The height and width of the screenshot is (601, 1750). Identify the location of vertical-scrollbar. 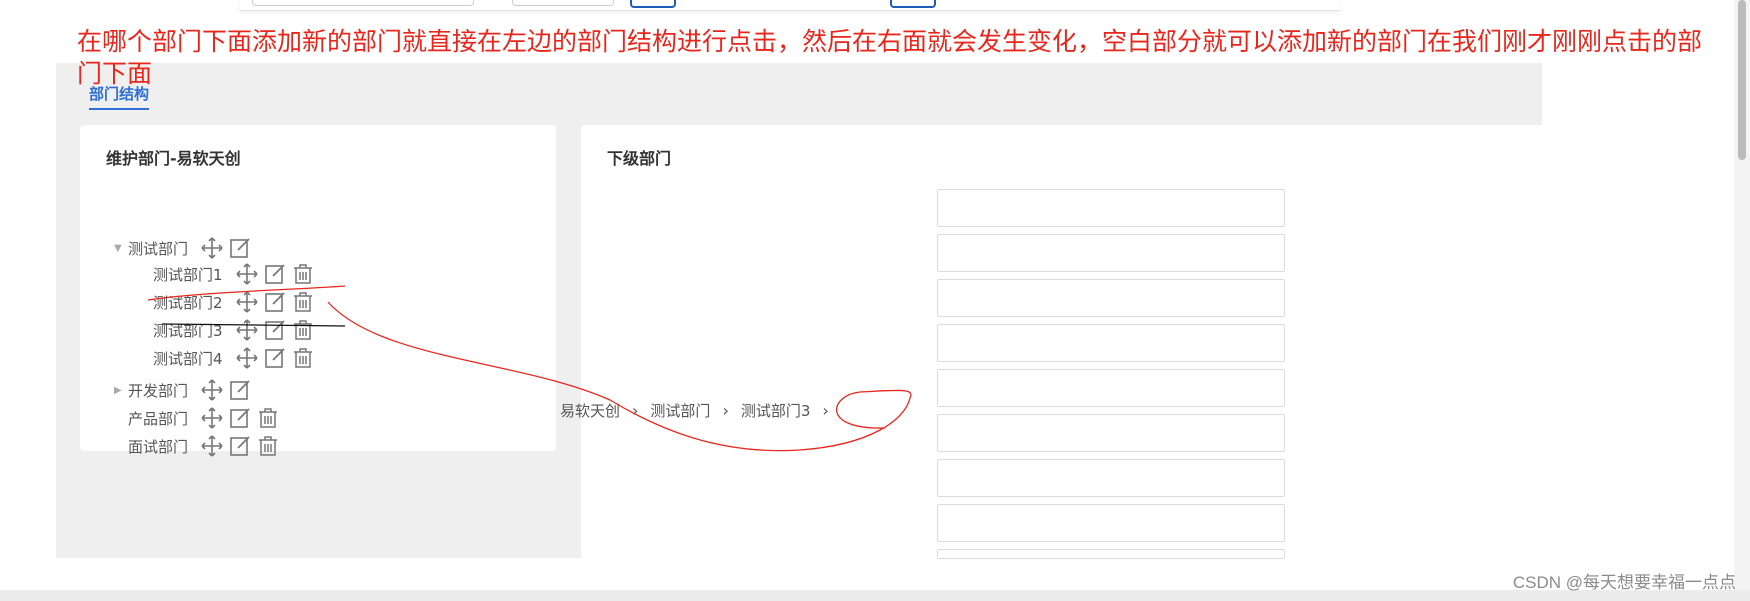
(1742, 300).